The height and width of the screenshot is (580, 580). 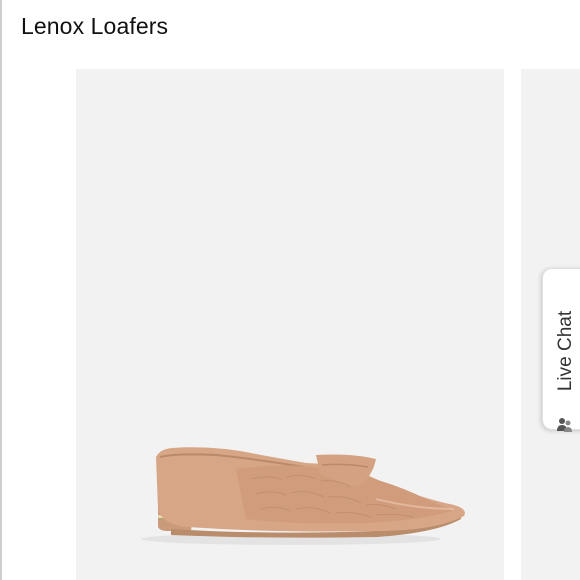 What do you see at coordinates (303, 496) in the screenshot?
I see `loafer-image` at bounding box center [303, 496].